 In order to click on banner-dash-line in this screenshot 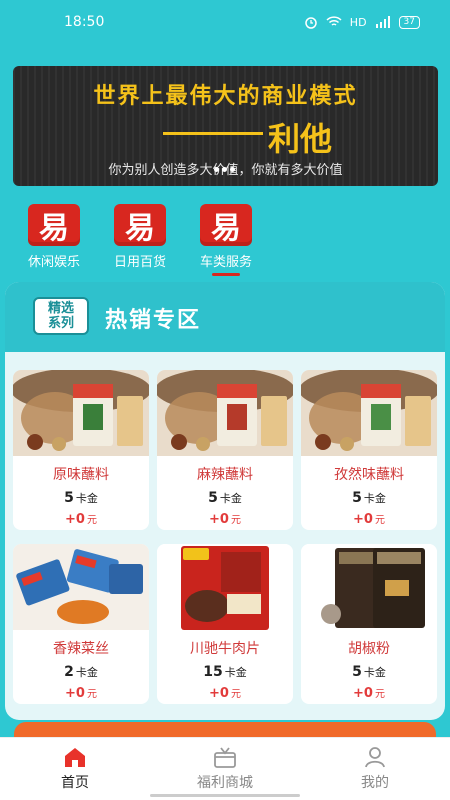, I will do `click(213, 133)`.